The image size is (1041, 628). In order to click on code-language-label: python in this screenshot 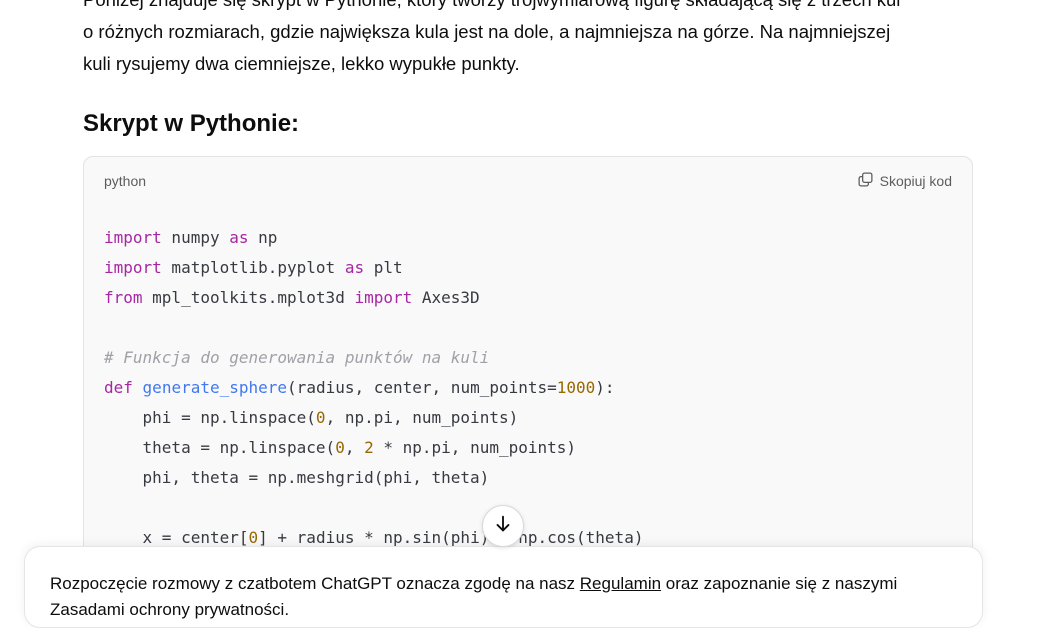, I will do `click(125, 181)`.